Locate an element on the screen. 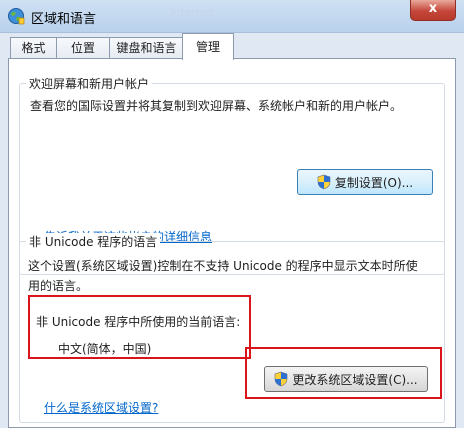 The image size is (464, 428). window-title: 区域和语言 is located at coordinates (64, 19).